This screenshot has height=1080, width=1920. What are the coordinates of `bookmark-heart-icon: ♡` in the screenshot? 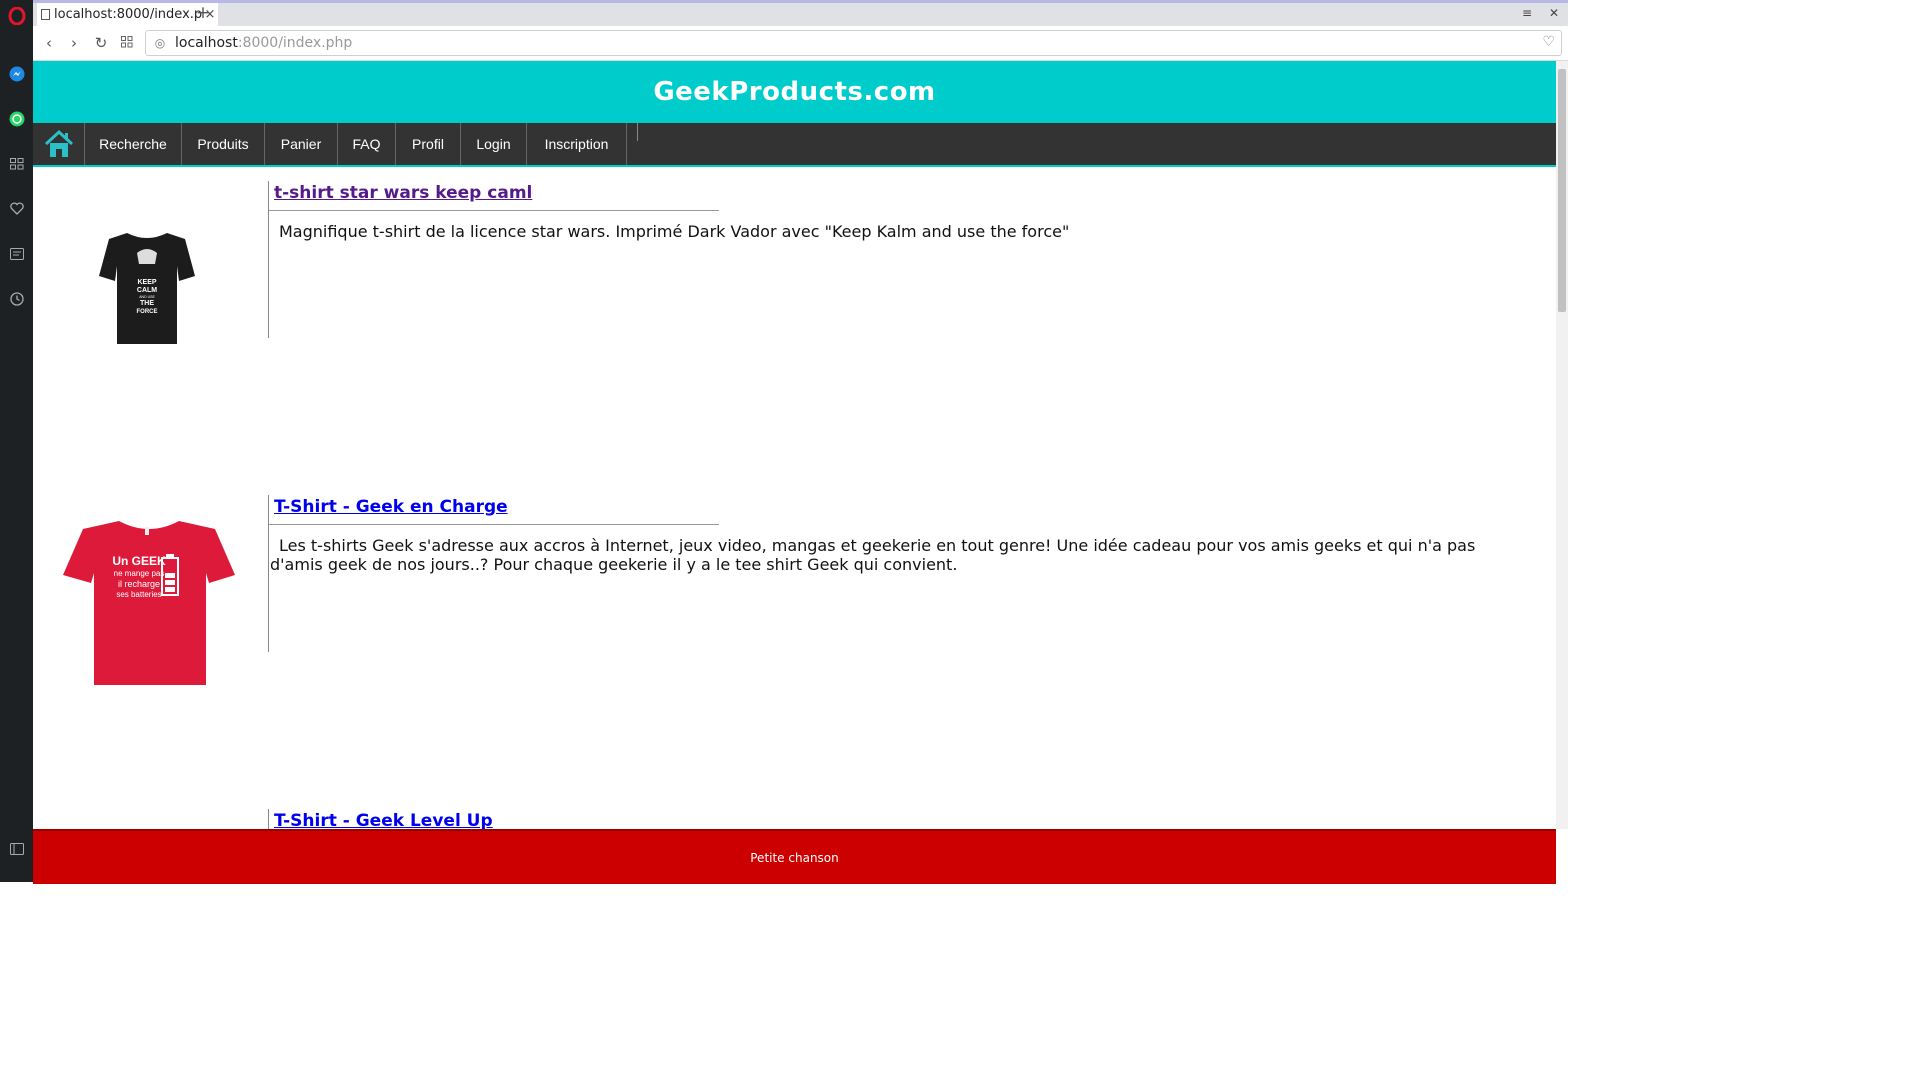 It's located at (1548, 42).